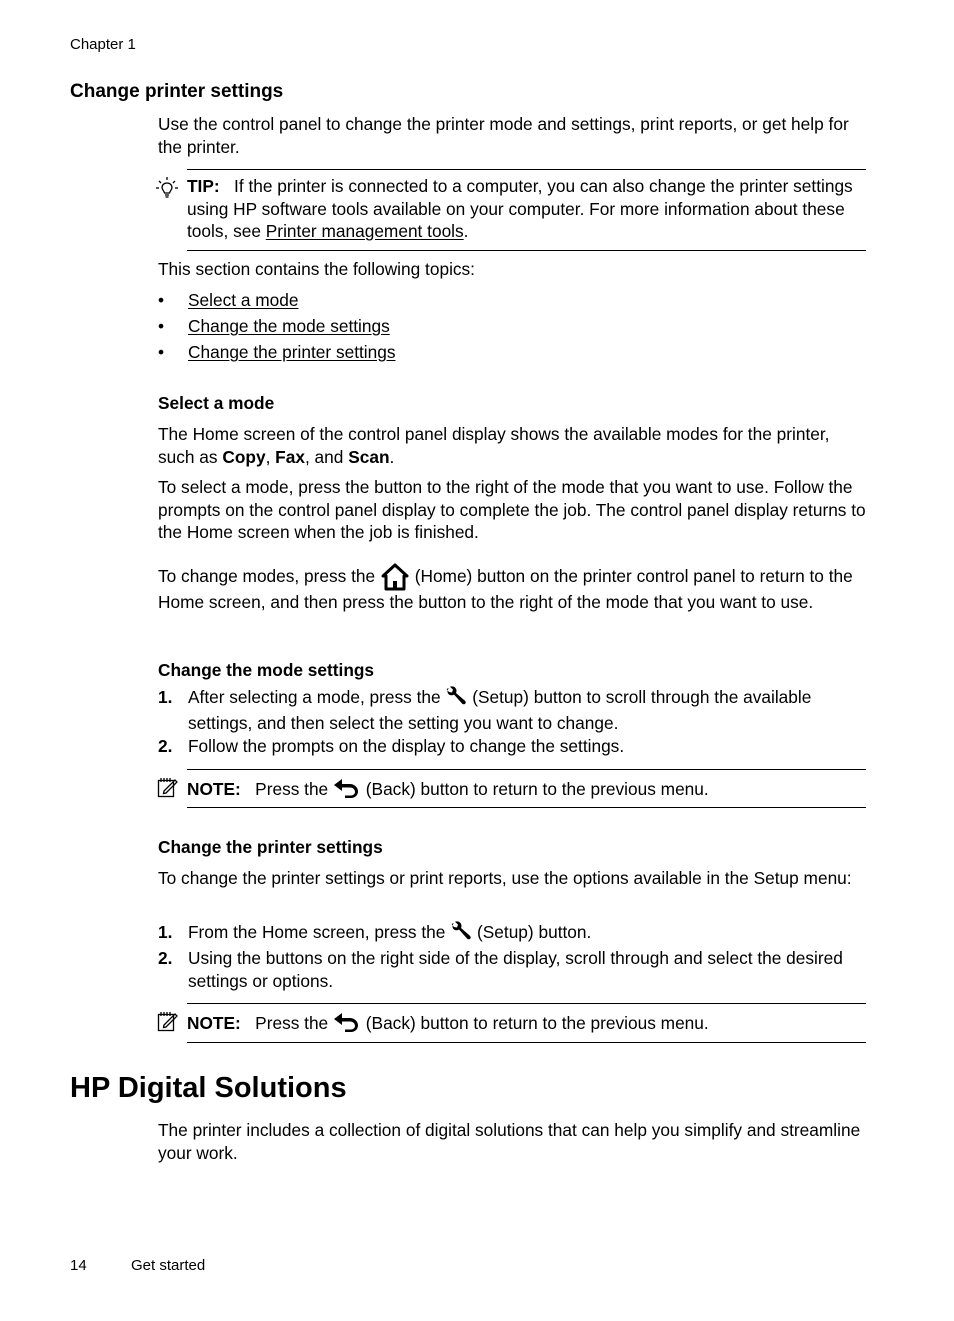 This screenshot has width=954, height=1321. What do you see at coordinates (289, 326) in the screenshot?
I see `topic-link-change-mode-settings: Change the mode settings` at bounding box center [289, 326].